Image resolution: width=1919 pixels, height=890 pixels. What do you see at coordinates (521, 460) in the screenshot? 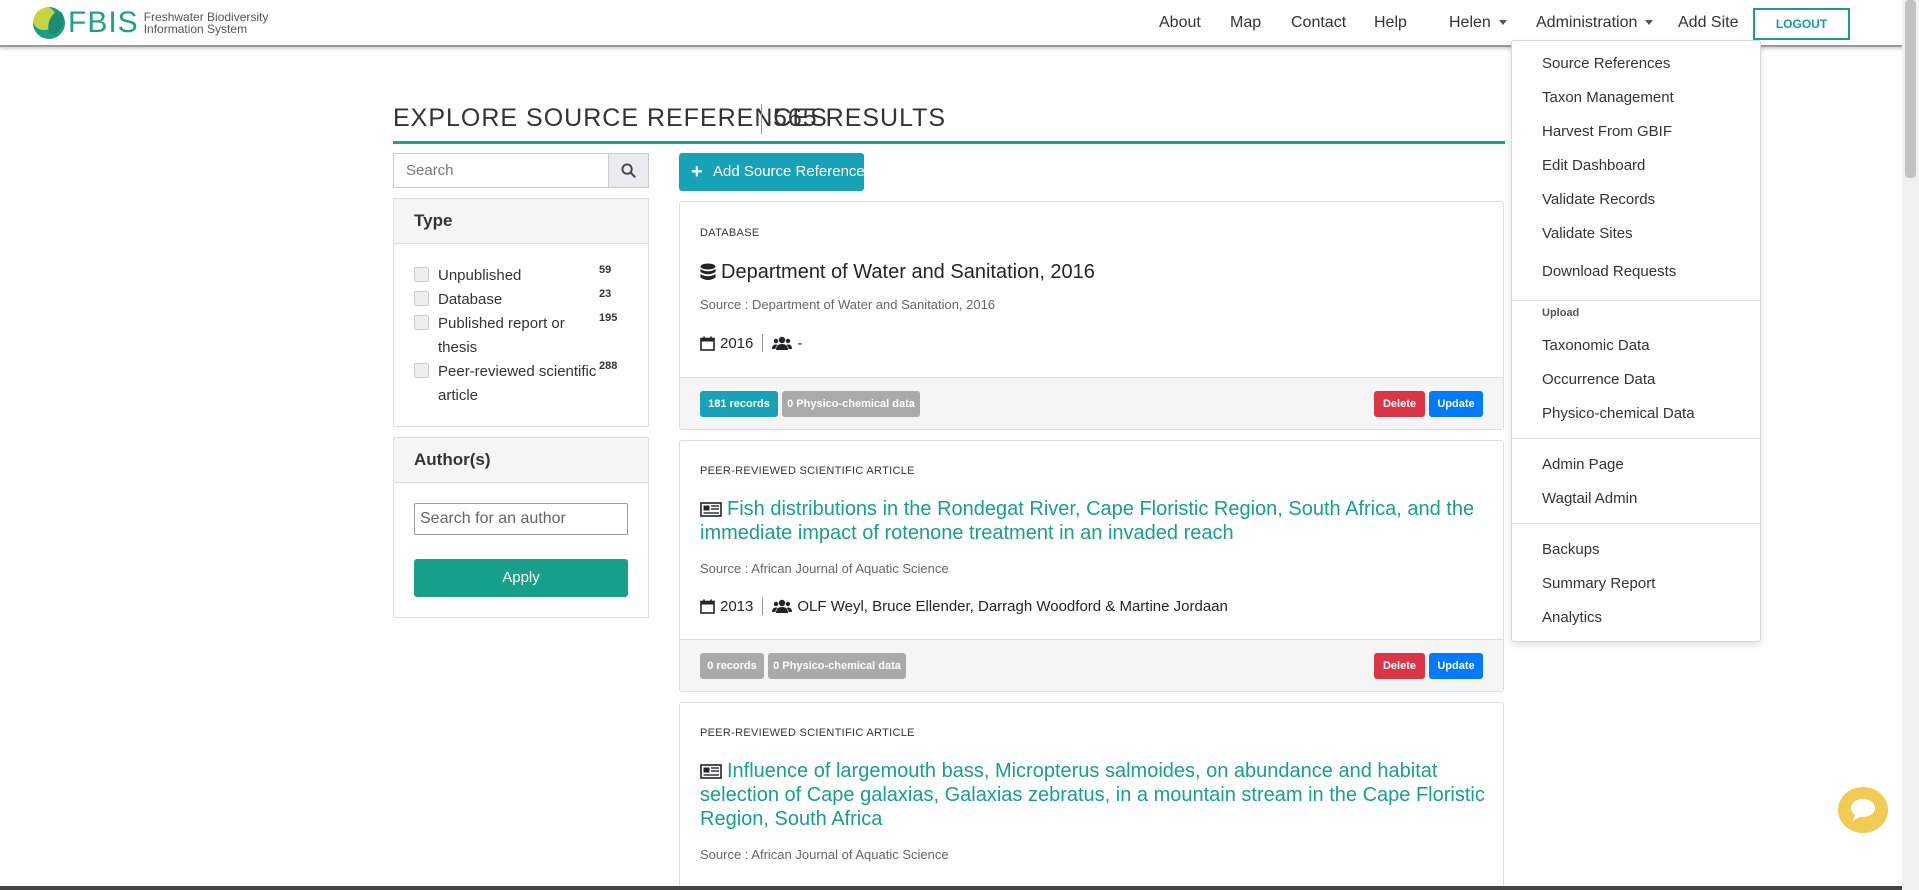
I see `author-filter-title: Author(s)` at bounding box center [521, 460].